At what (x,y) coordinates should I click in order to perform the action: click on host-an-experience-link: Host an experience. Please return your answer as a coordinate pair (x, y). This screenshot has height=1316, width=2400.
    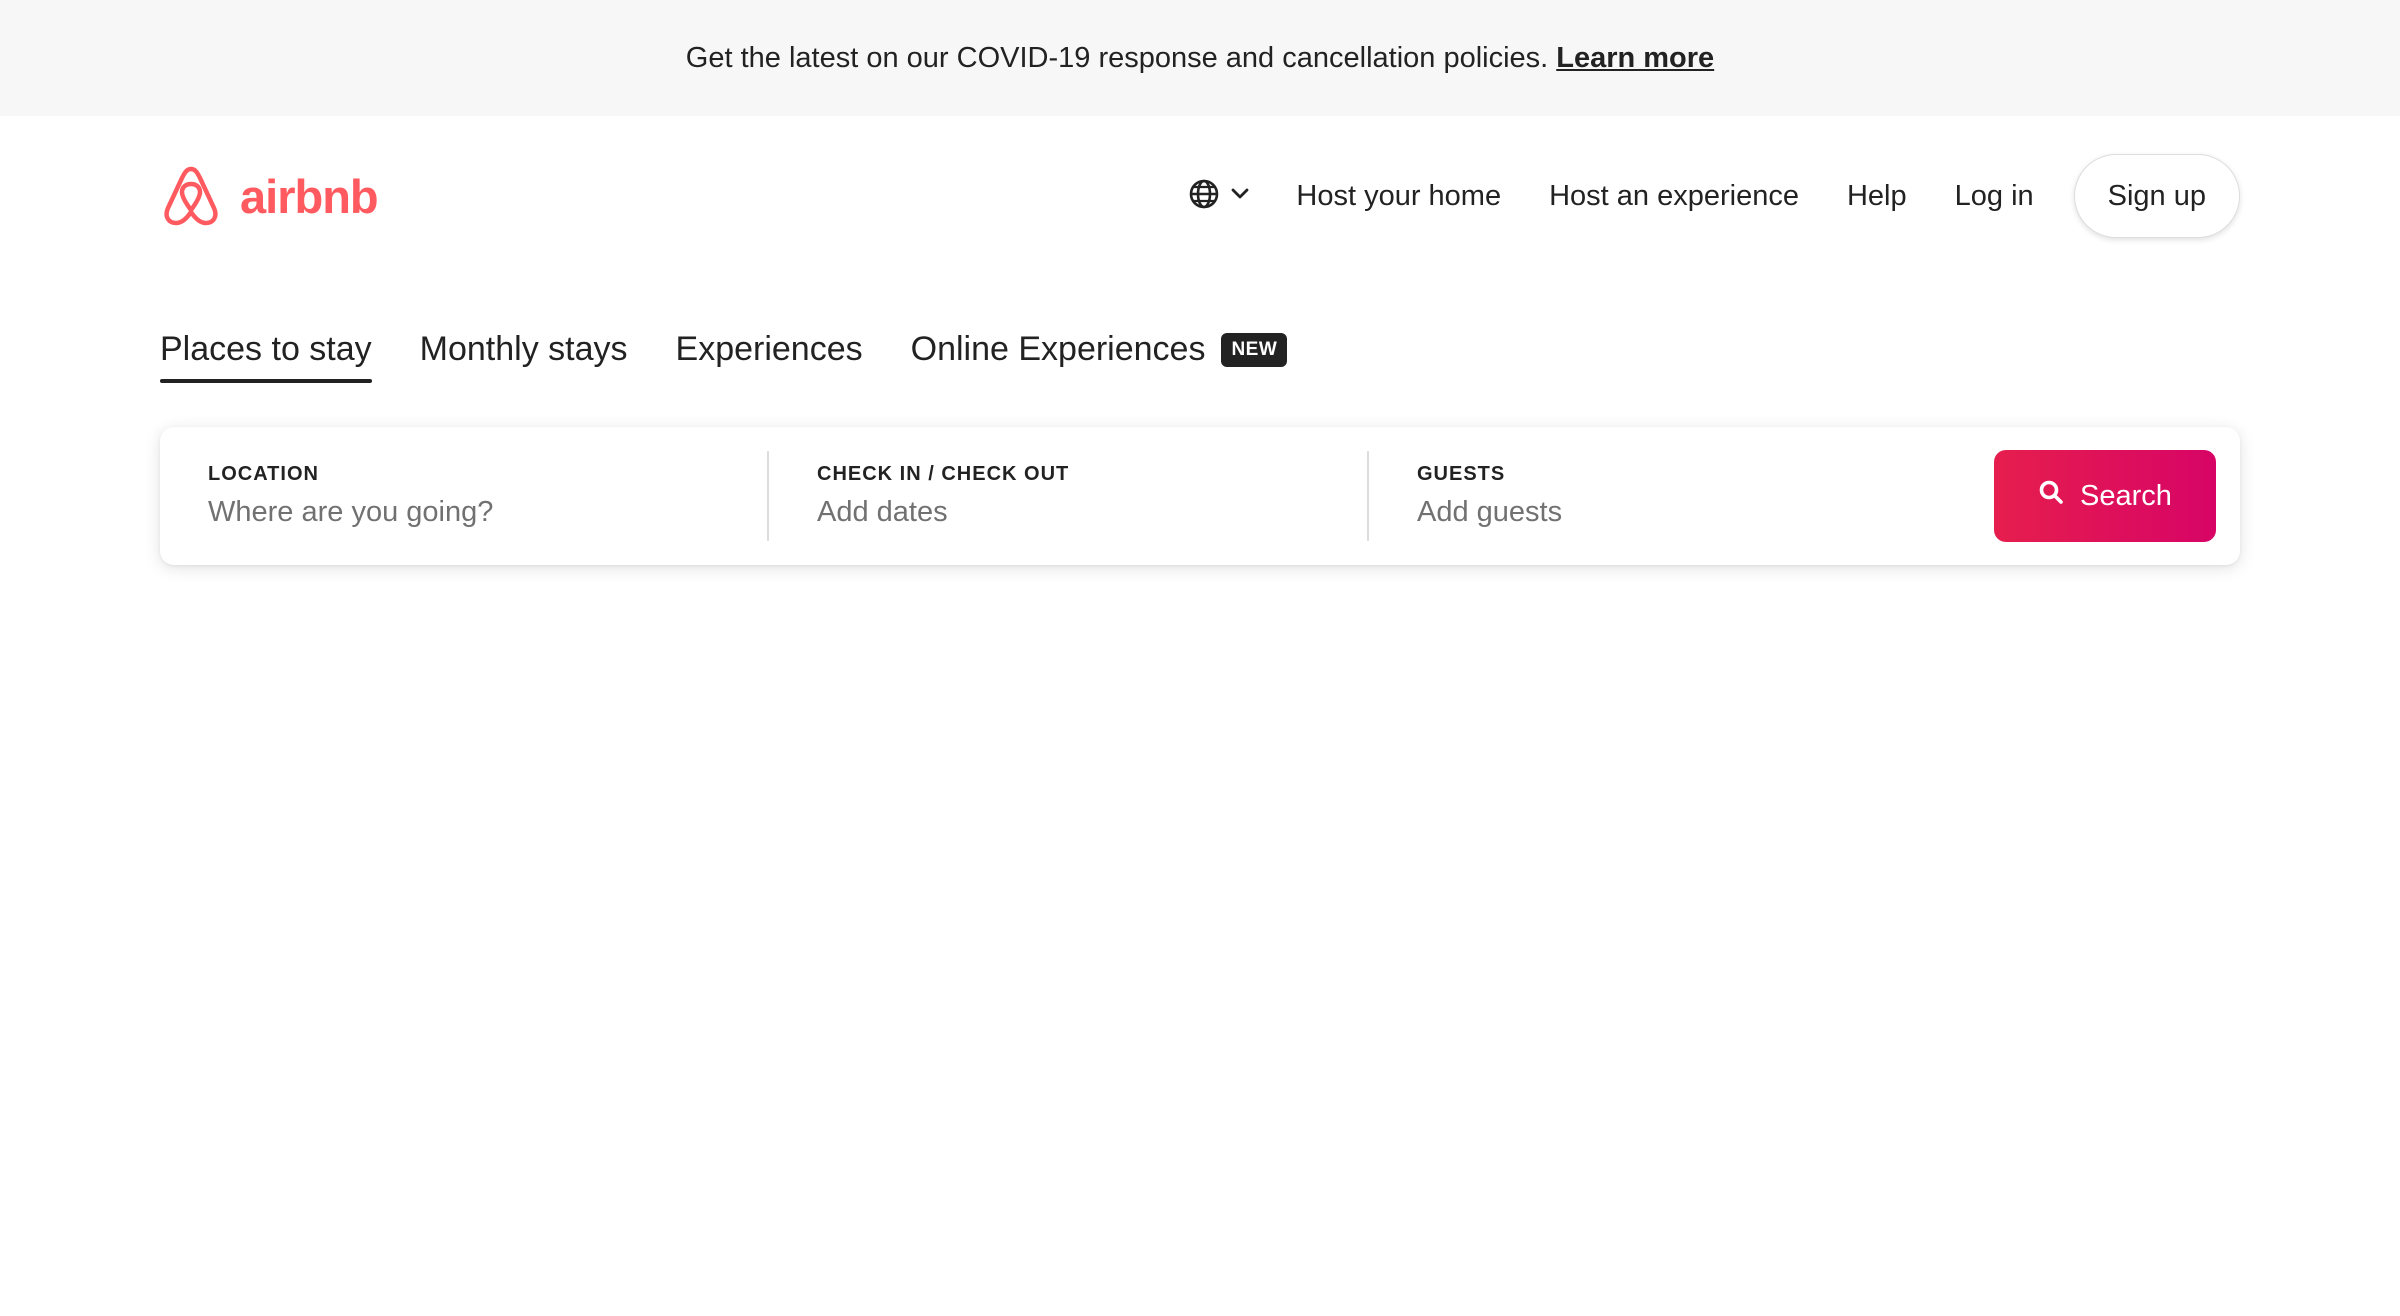
    Looking at the image, I should click on (1674, 196).